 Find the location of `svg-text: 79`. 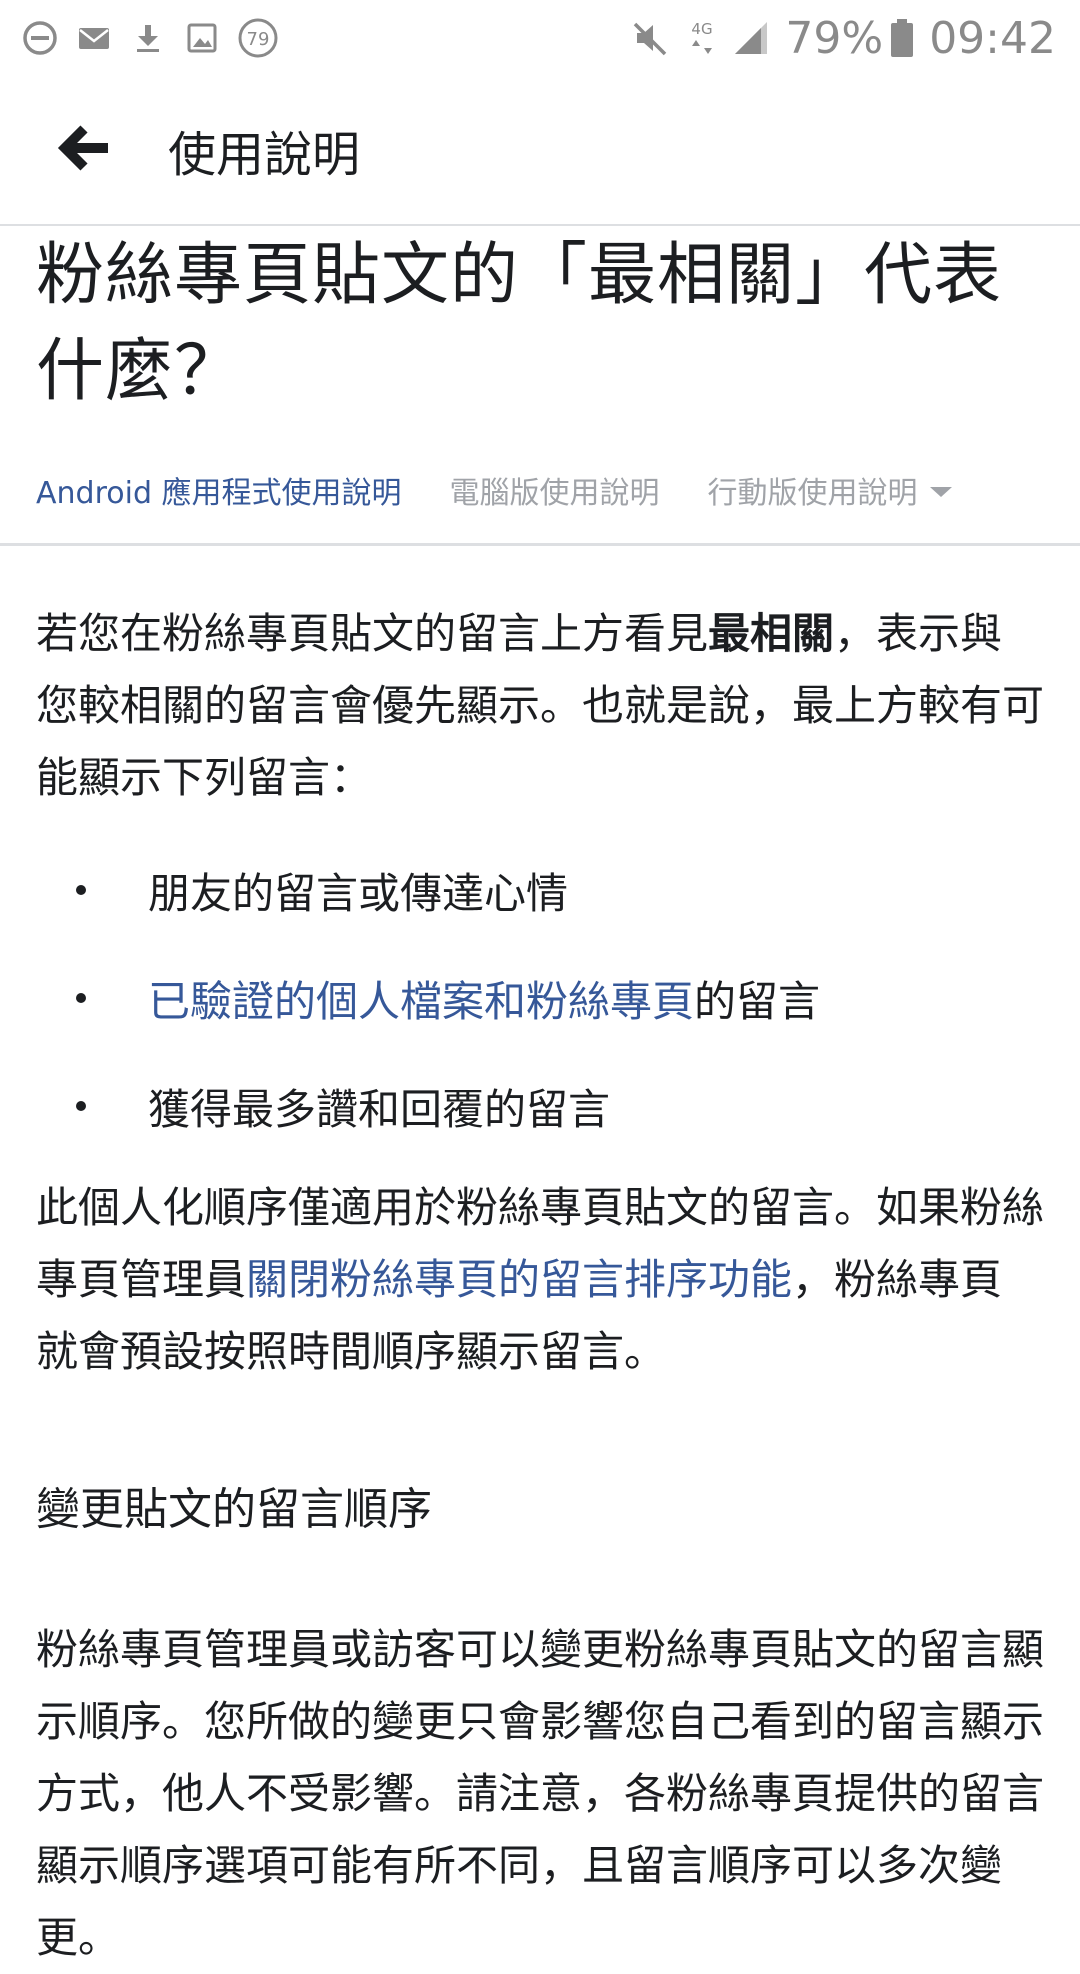

svg-text: 79 is located at coordinates (258, 39).